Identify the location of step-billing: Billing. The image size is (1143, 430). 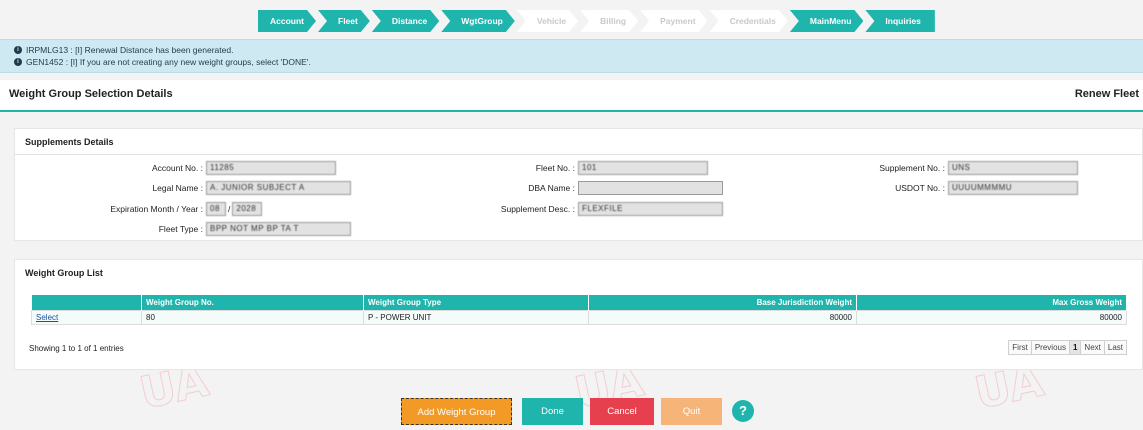
(609, 21).